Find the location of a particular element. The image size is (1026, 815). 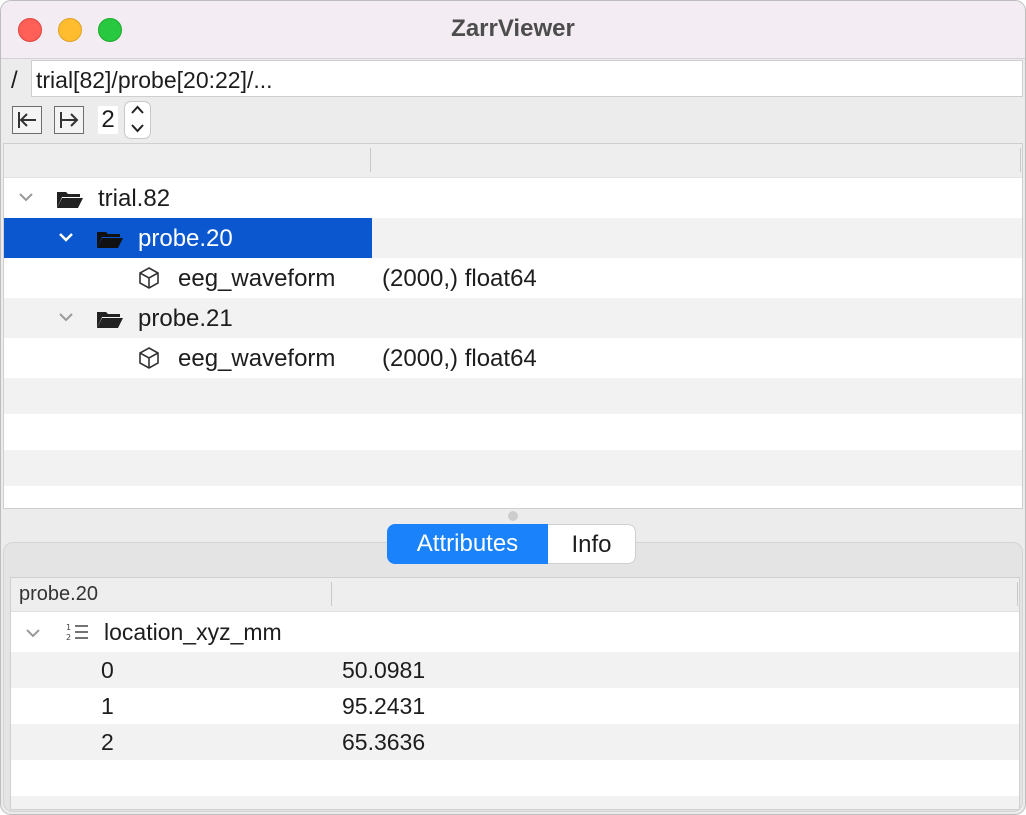

tree-row-trial: trial.82 is located at coordinates (513, 198).